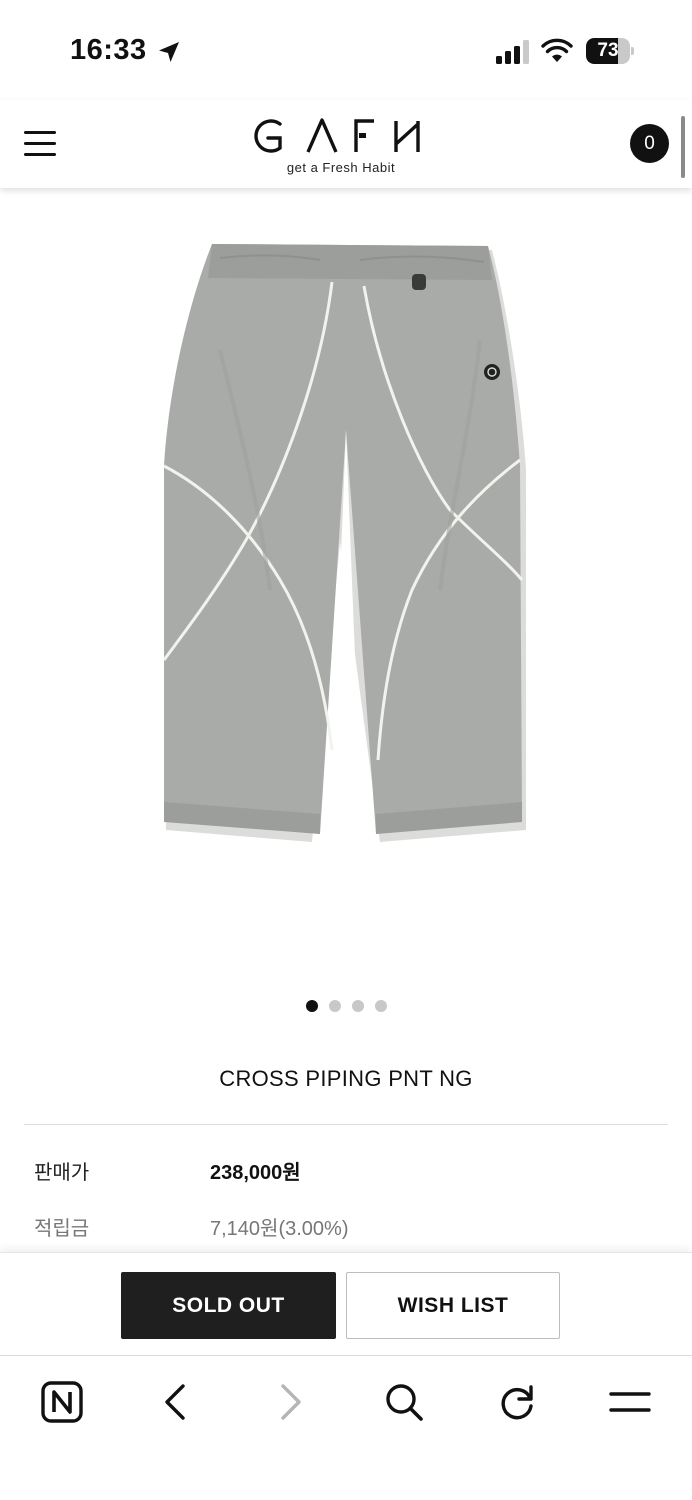 This screenshot has height=1500, width=692. Describe the element at coordinates (62, 1173) in the screenshot. I see `price-label: 판매가` at that location.